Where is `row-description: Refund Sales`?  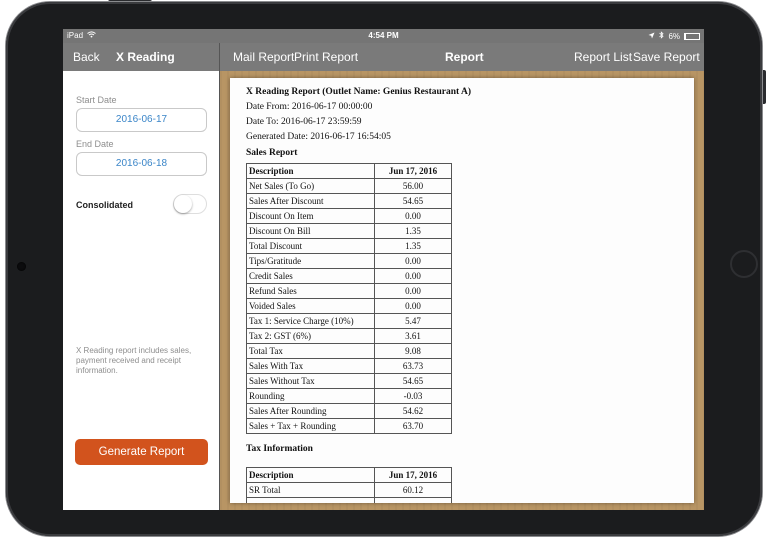
row-description: Refund Sales is located at coordinates (310, 291).